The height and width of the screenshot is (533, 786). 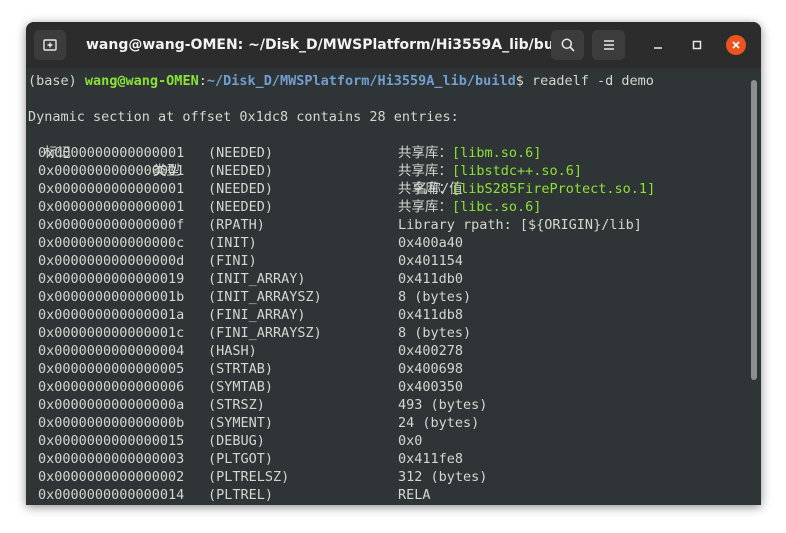 I want to click on row-tag: 0x0000000000000005, so click(x=111, y=369).